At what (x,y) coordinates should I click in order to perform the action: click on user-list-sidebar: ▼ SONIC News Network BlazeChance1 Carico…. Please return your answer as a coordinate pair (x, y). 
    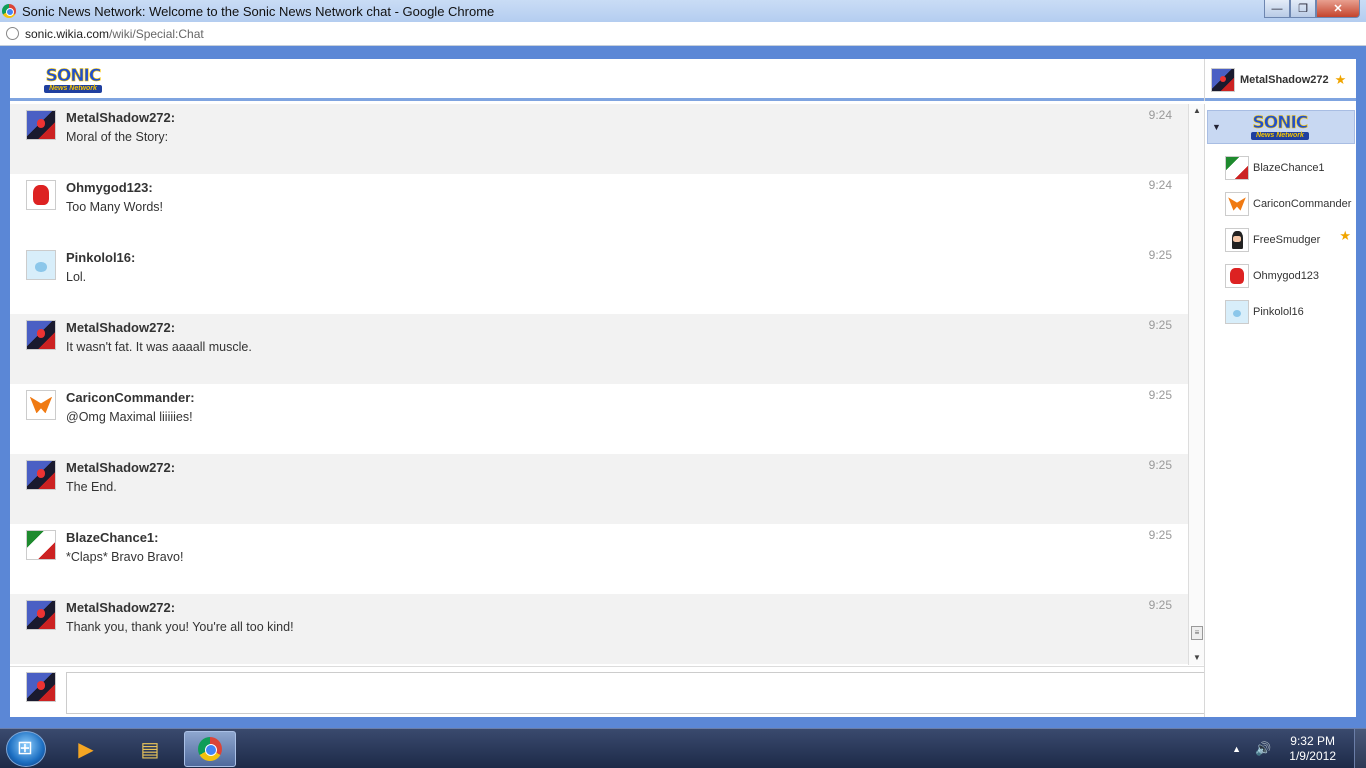
    Looking at the image, I should click on (1280, 410).